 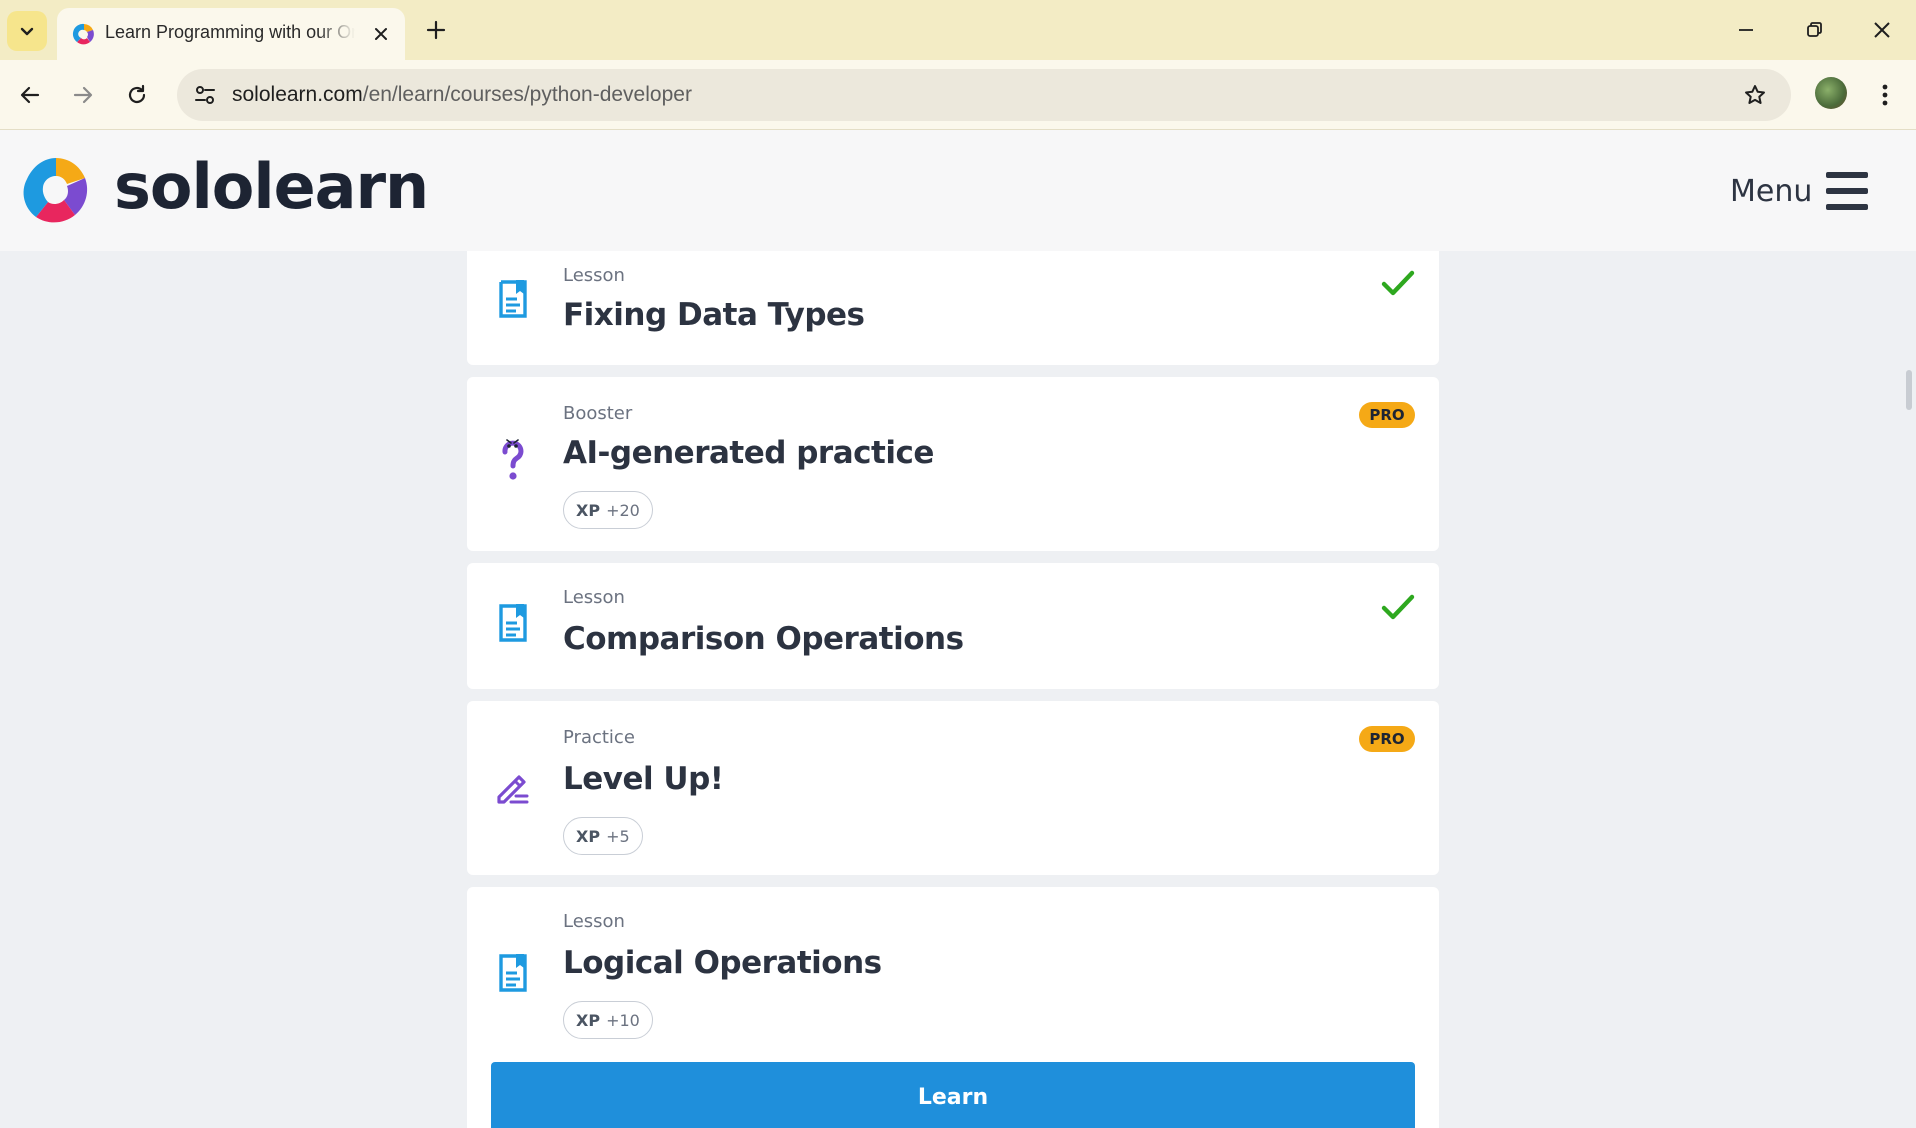 I want to click on practice-card: Practice Level Up! XP +5 PRO, so click(x=953, y=788).